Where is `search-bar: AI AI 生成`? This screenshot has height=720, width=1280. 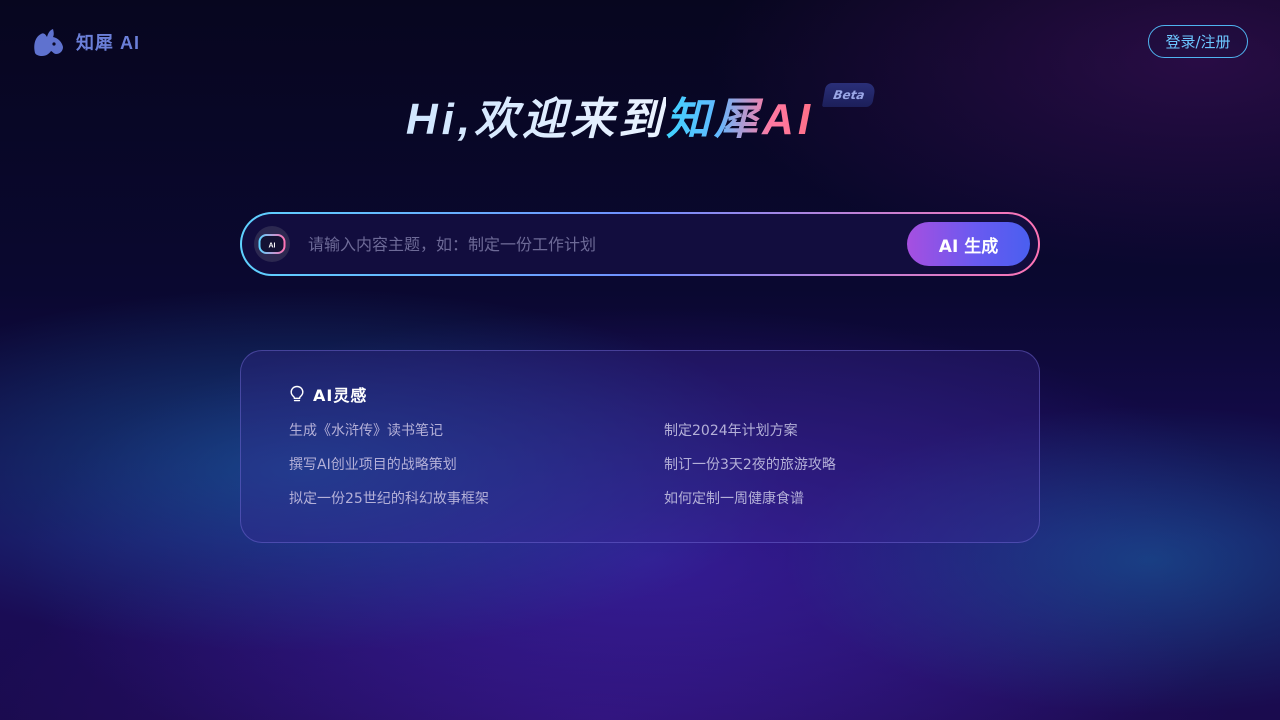
search-bar: AI AI 生成 is located at coordinates (640, 244).